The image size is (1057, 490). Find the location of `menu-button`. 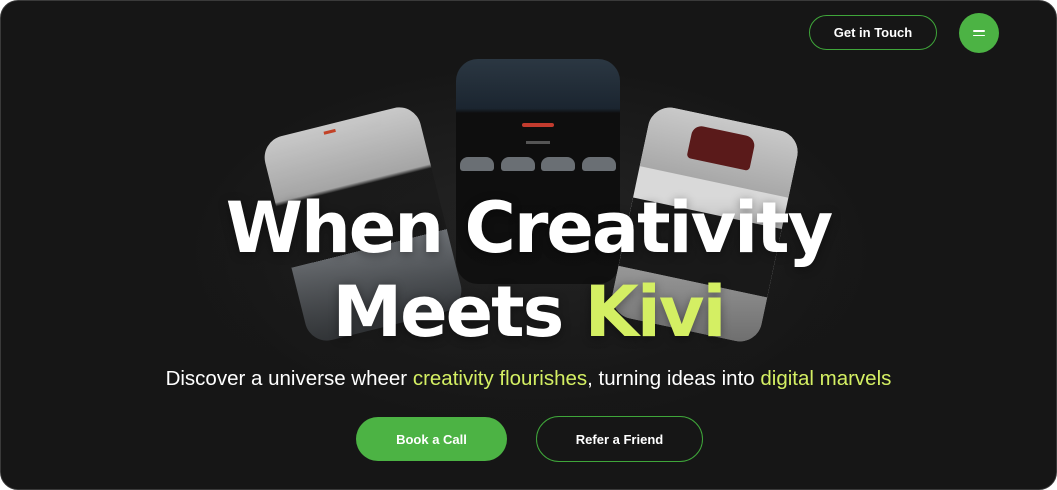

menu-button is located at coordinates (979, 33).